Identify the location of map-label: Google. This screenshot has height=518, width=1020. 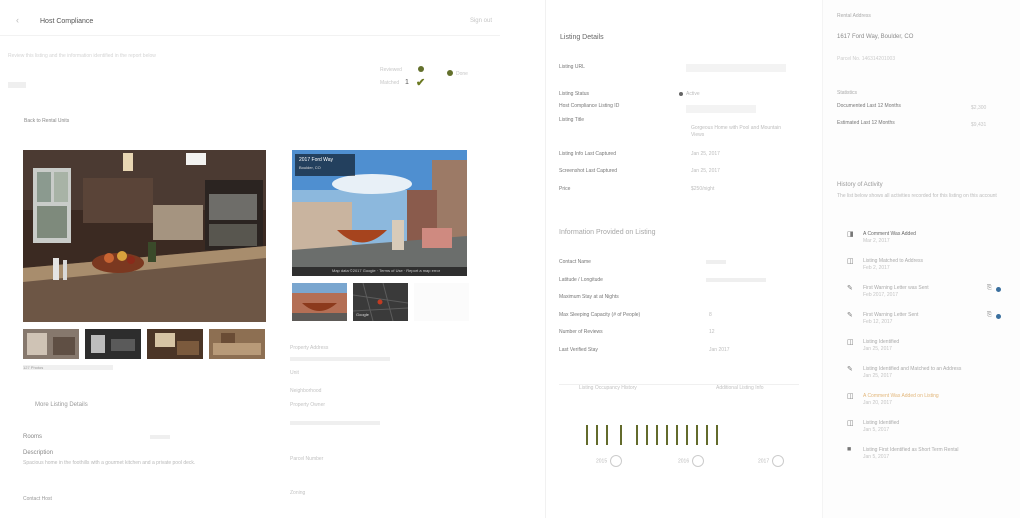
(362, 314).